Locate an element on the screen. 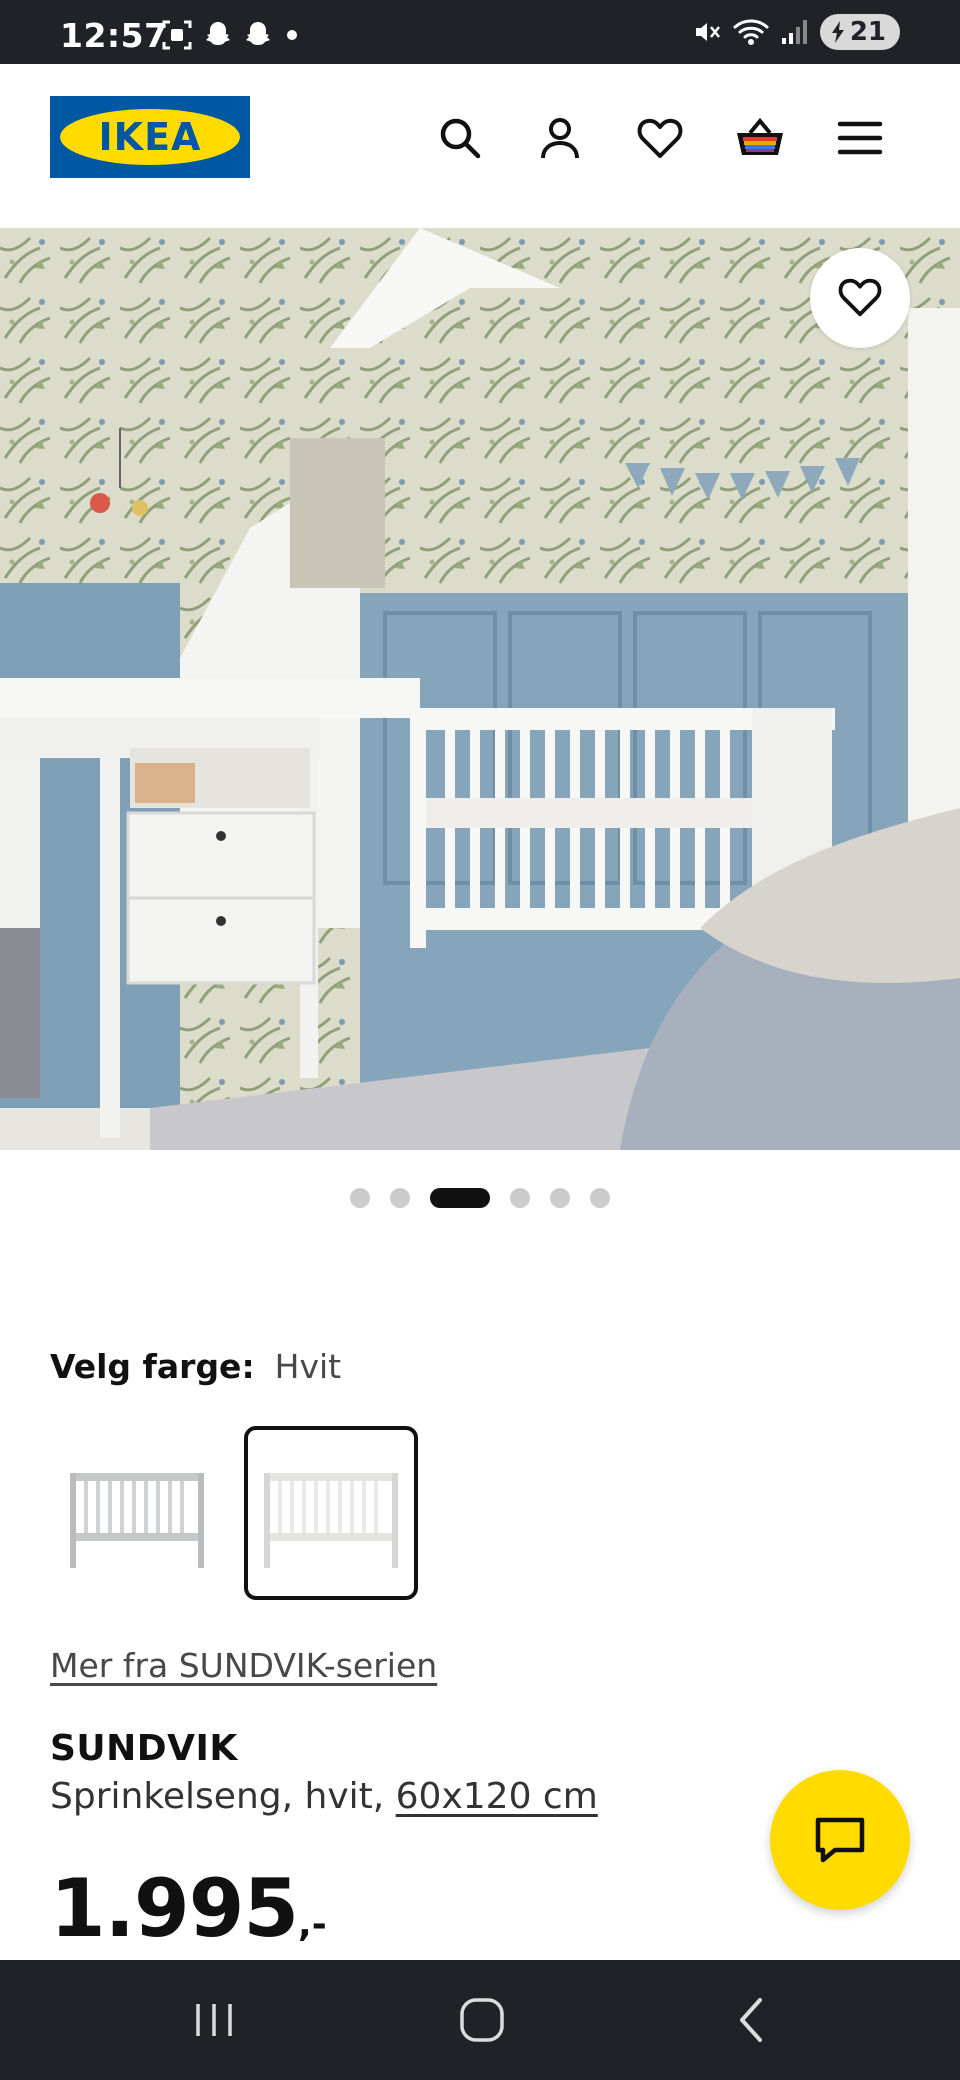  chat-bubble-icon is located at coordinates (840, 1840).